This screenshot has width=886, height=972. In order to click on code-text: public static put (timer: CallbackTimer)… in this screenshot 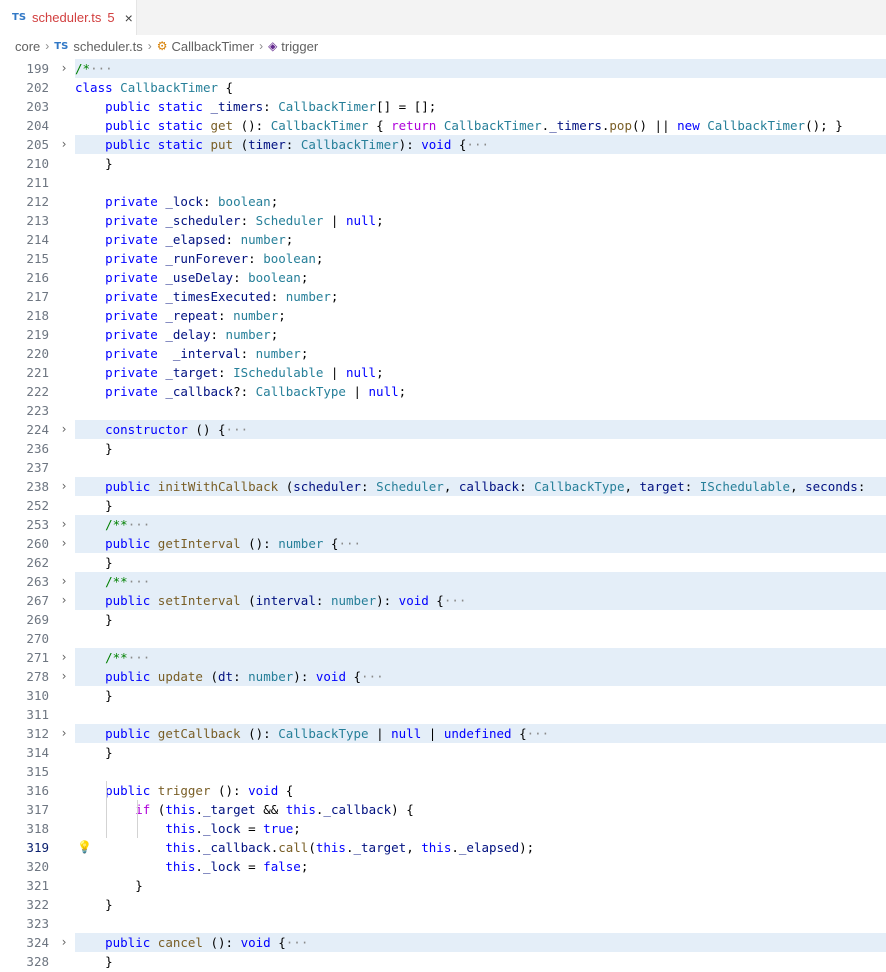, I will do `click(480, 144)`.